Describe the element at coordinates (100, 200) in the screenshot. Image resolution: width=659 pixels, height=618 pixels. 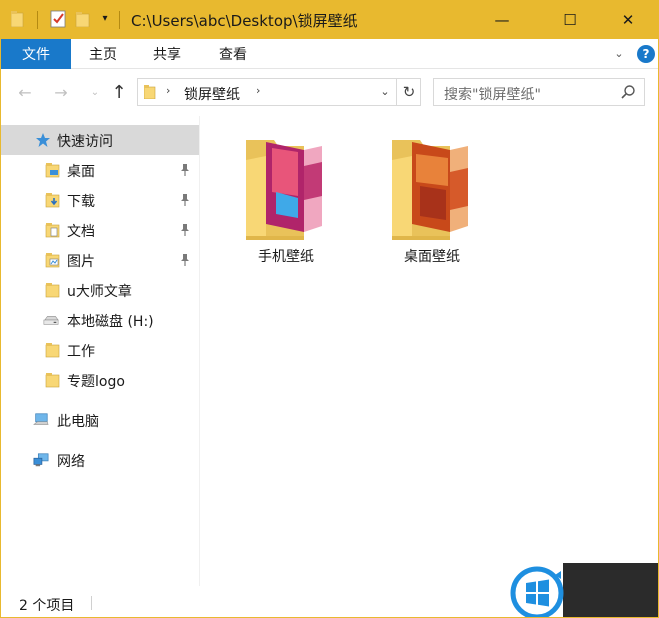
I see `sidebar-item-downloads: 下载` at that location.